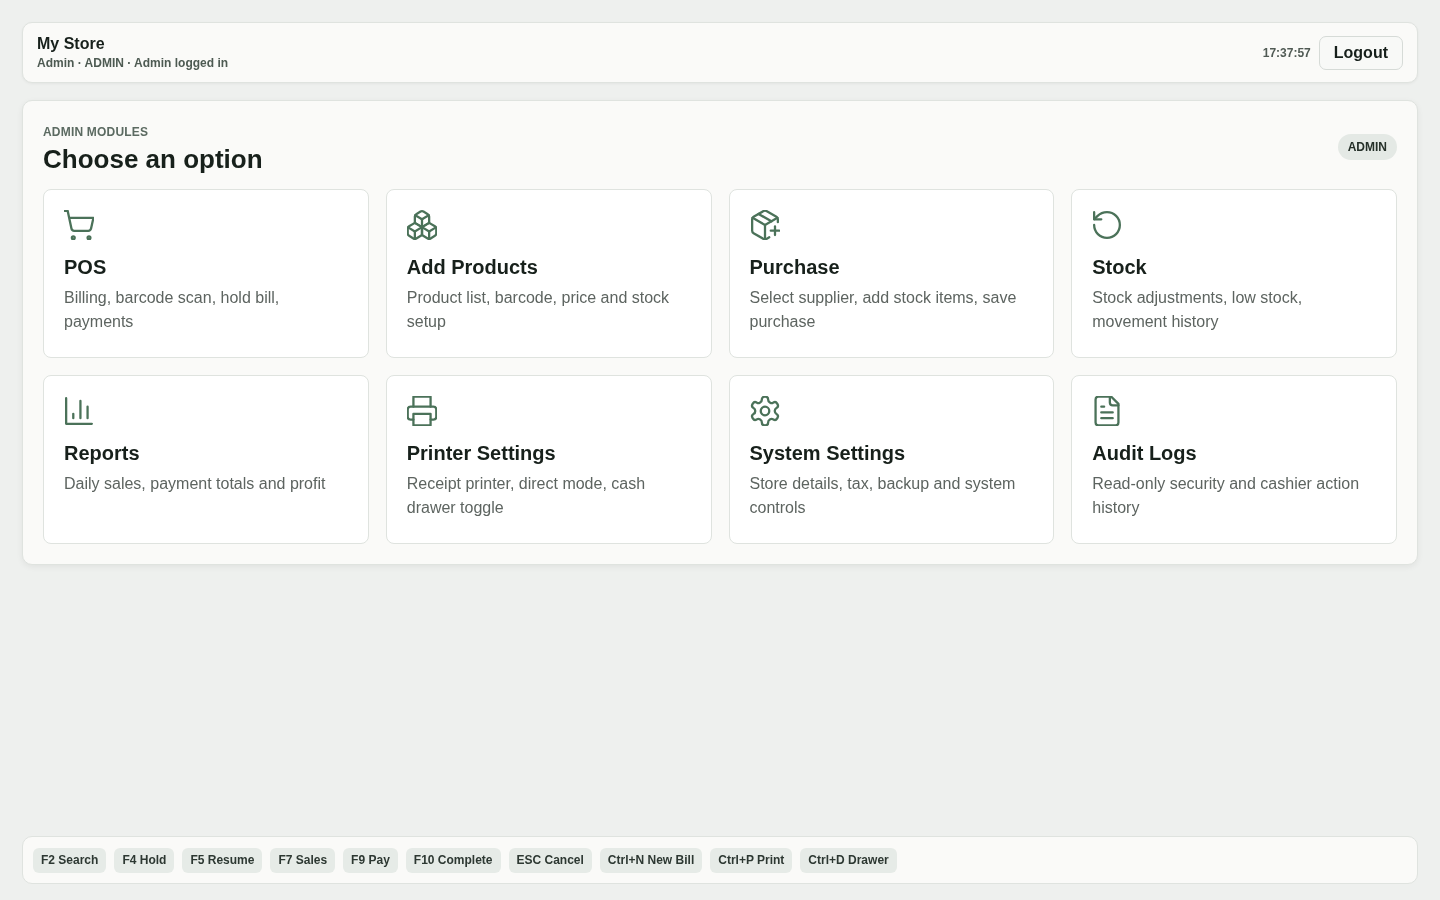 Image resolution: width=1440 pixels, height=900 pixels. I want to click on module-description: Read-only security and cashier action history, so click(1226, 496).